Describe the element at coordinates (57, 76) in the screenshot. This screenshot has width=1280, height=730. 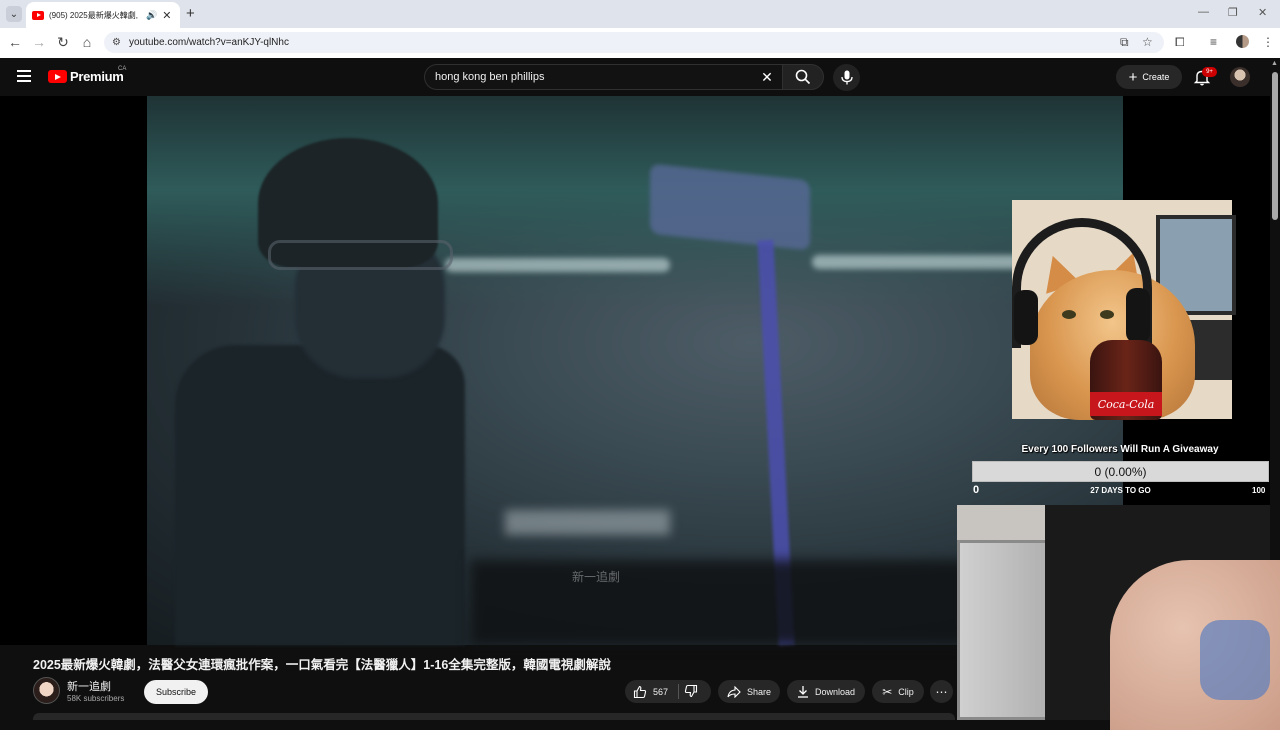
I see `youtube-logo-icon` at that location.